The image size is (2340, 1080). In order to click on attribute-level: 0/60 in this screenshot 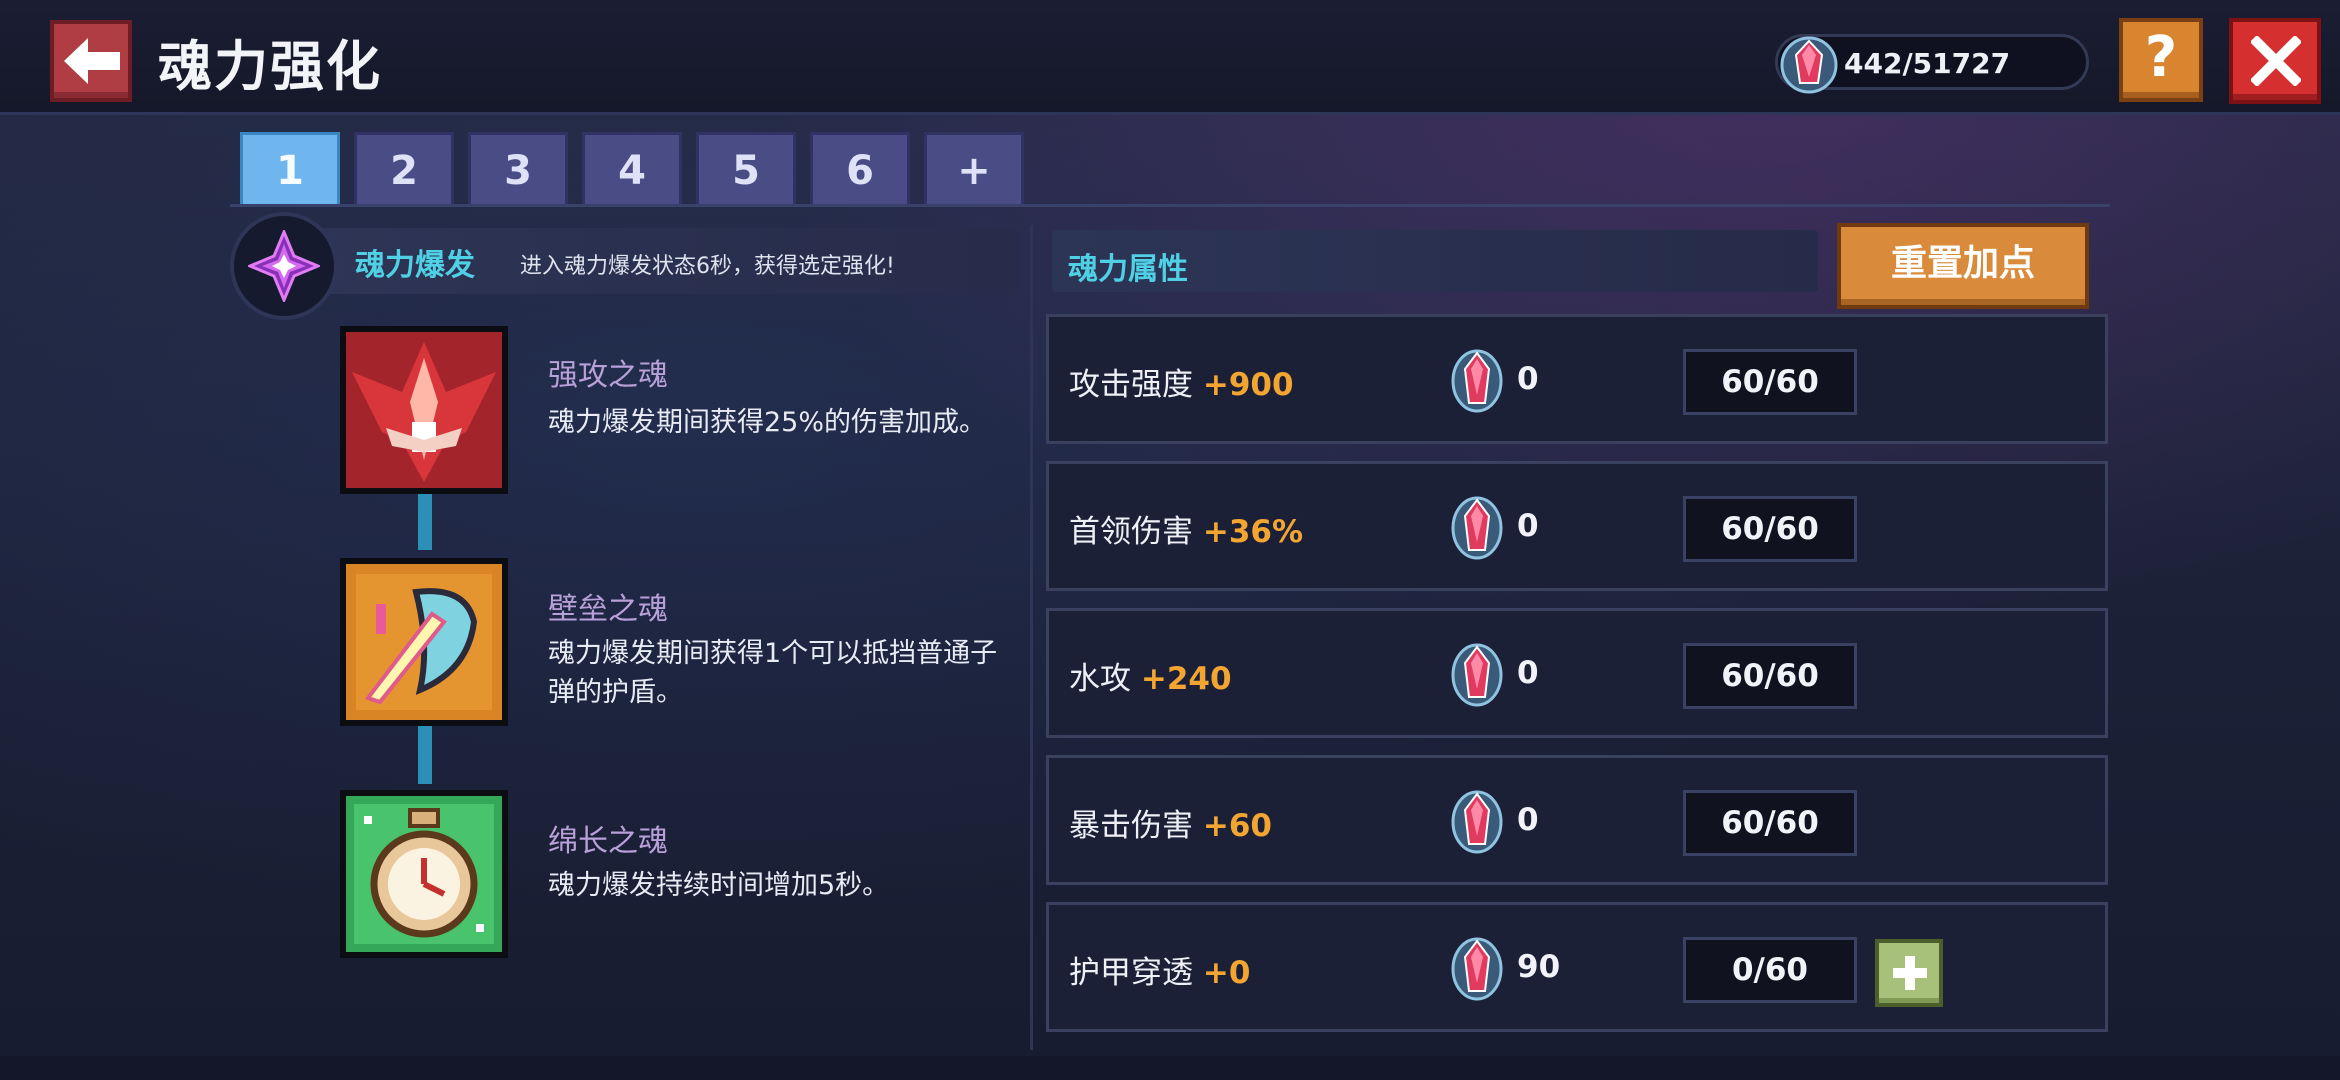, I will do `click(1770, 970)`.